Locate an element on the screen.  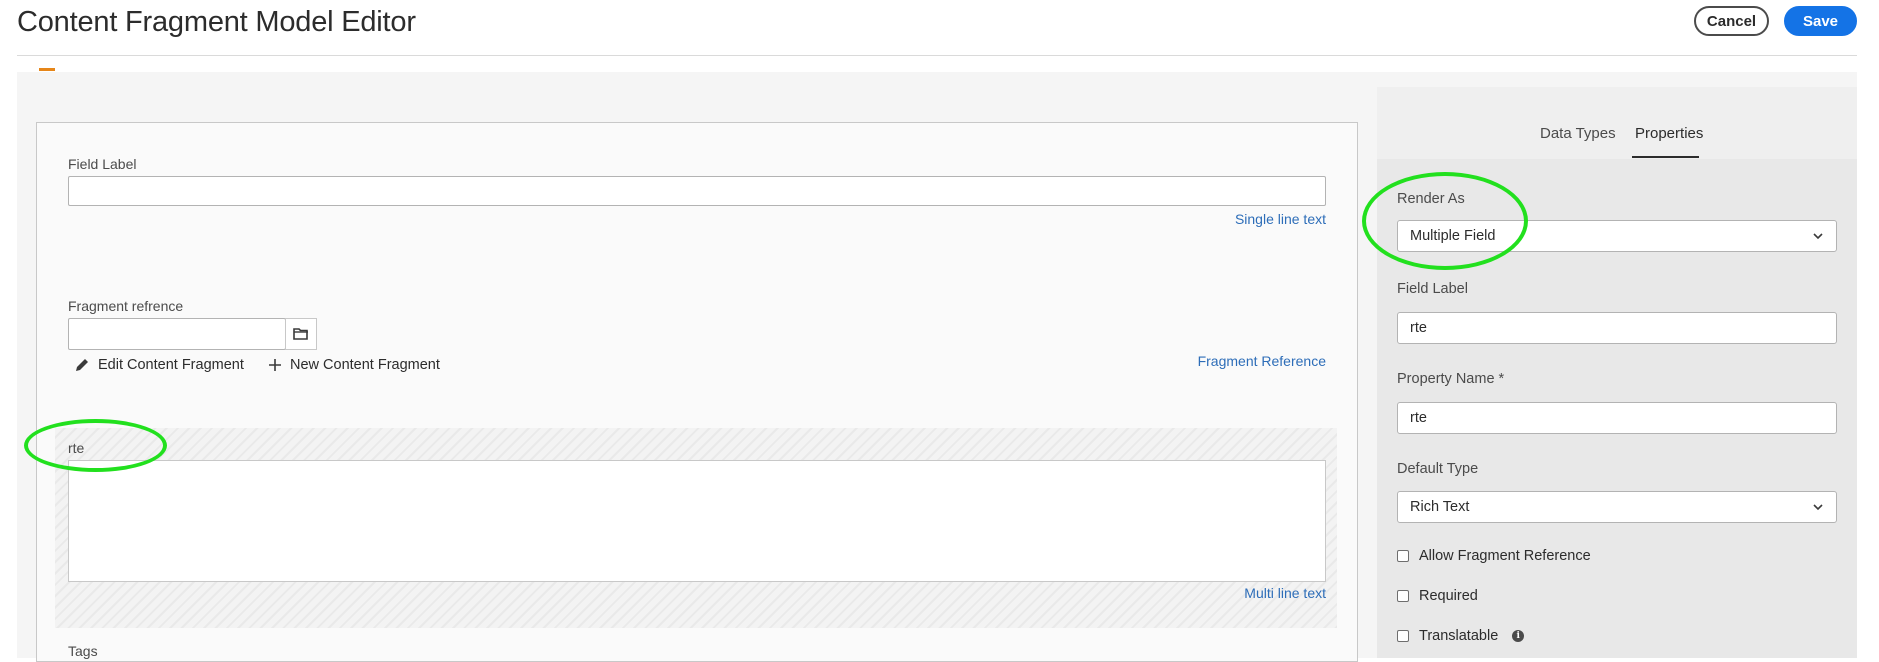
tags-label: Tags is located at coordinates (83, 651).